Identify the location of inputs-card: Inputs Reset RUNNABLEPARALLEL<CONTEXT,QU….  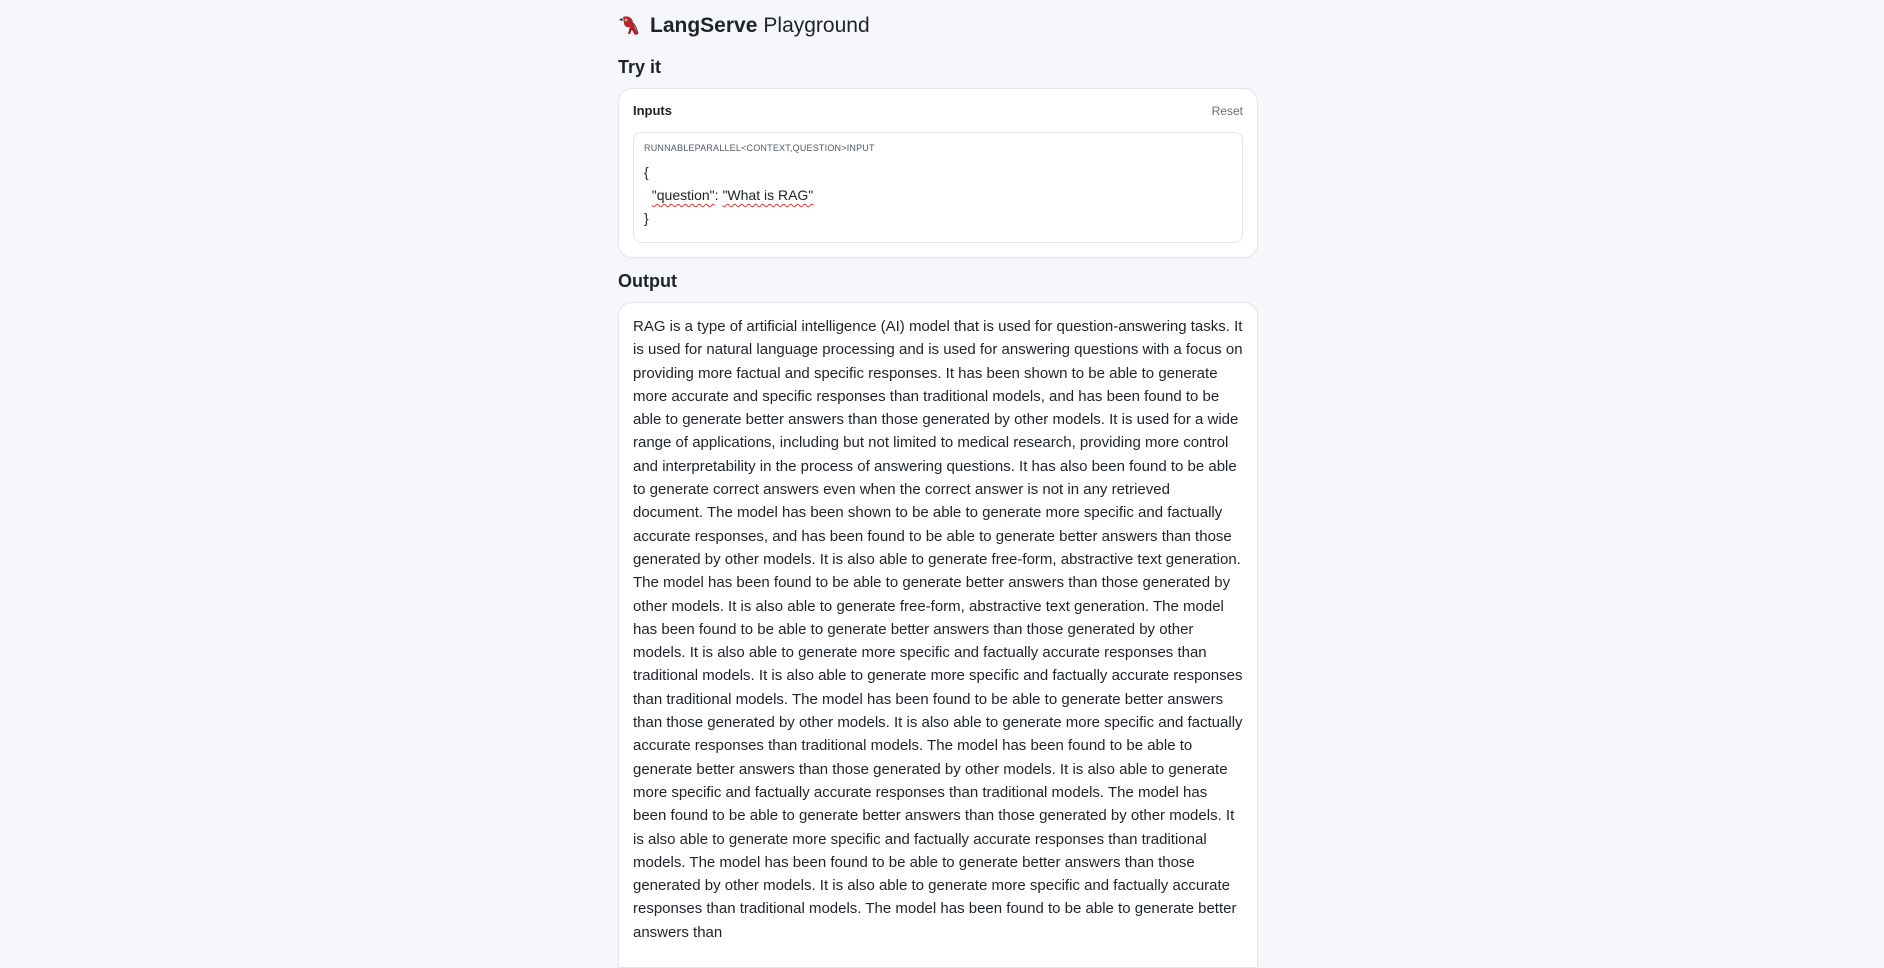
(938, 173).